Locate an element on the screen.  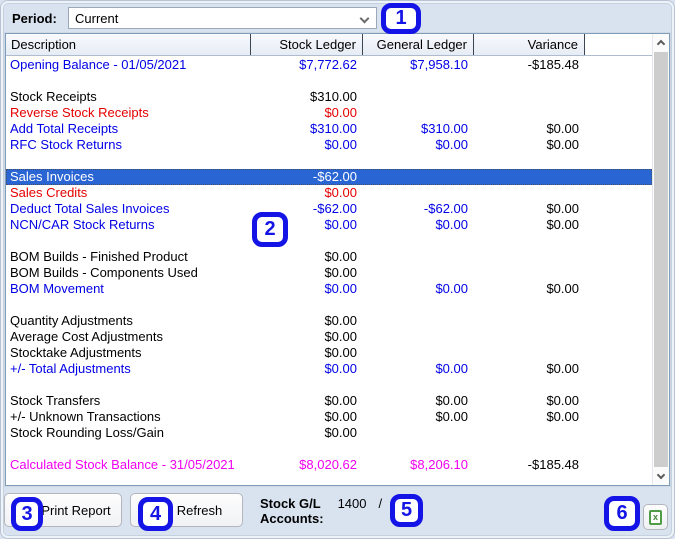
row-description: Calculated Stock Balance - 31/05/2021 is located at coordinates (122, 464).